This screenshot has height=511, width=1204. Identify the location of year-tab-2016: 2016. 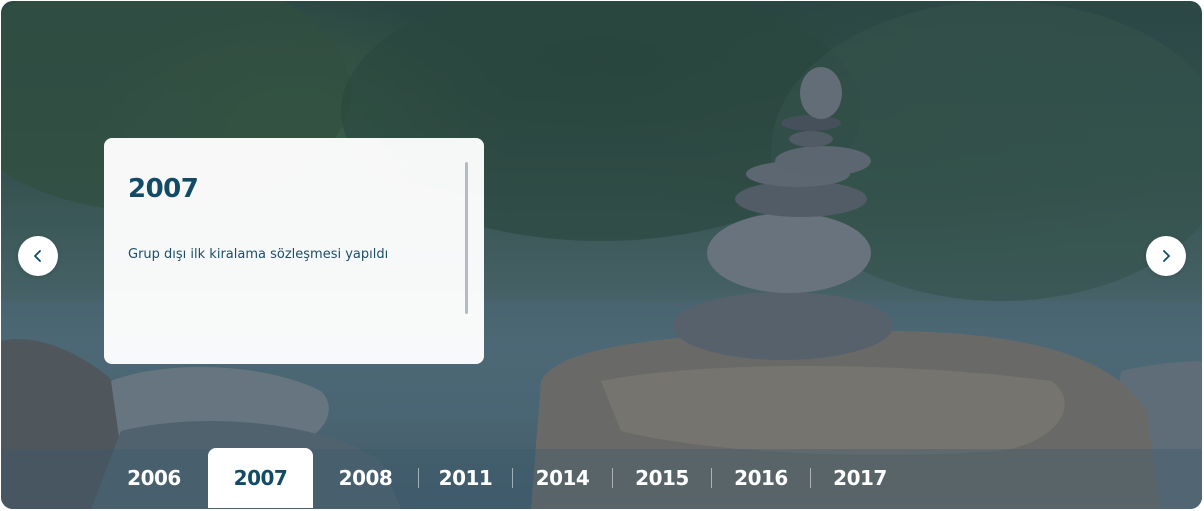
(761, 478).